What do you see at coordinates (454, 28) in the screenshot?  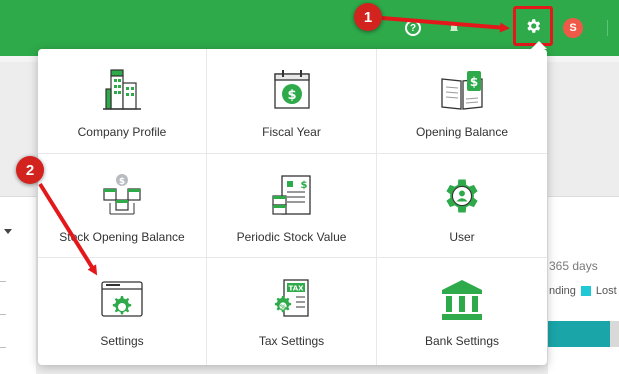 I see `notification-icon` at bounding box center [454, 28].